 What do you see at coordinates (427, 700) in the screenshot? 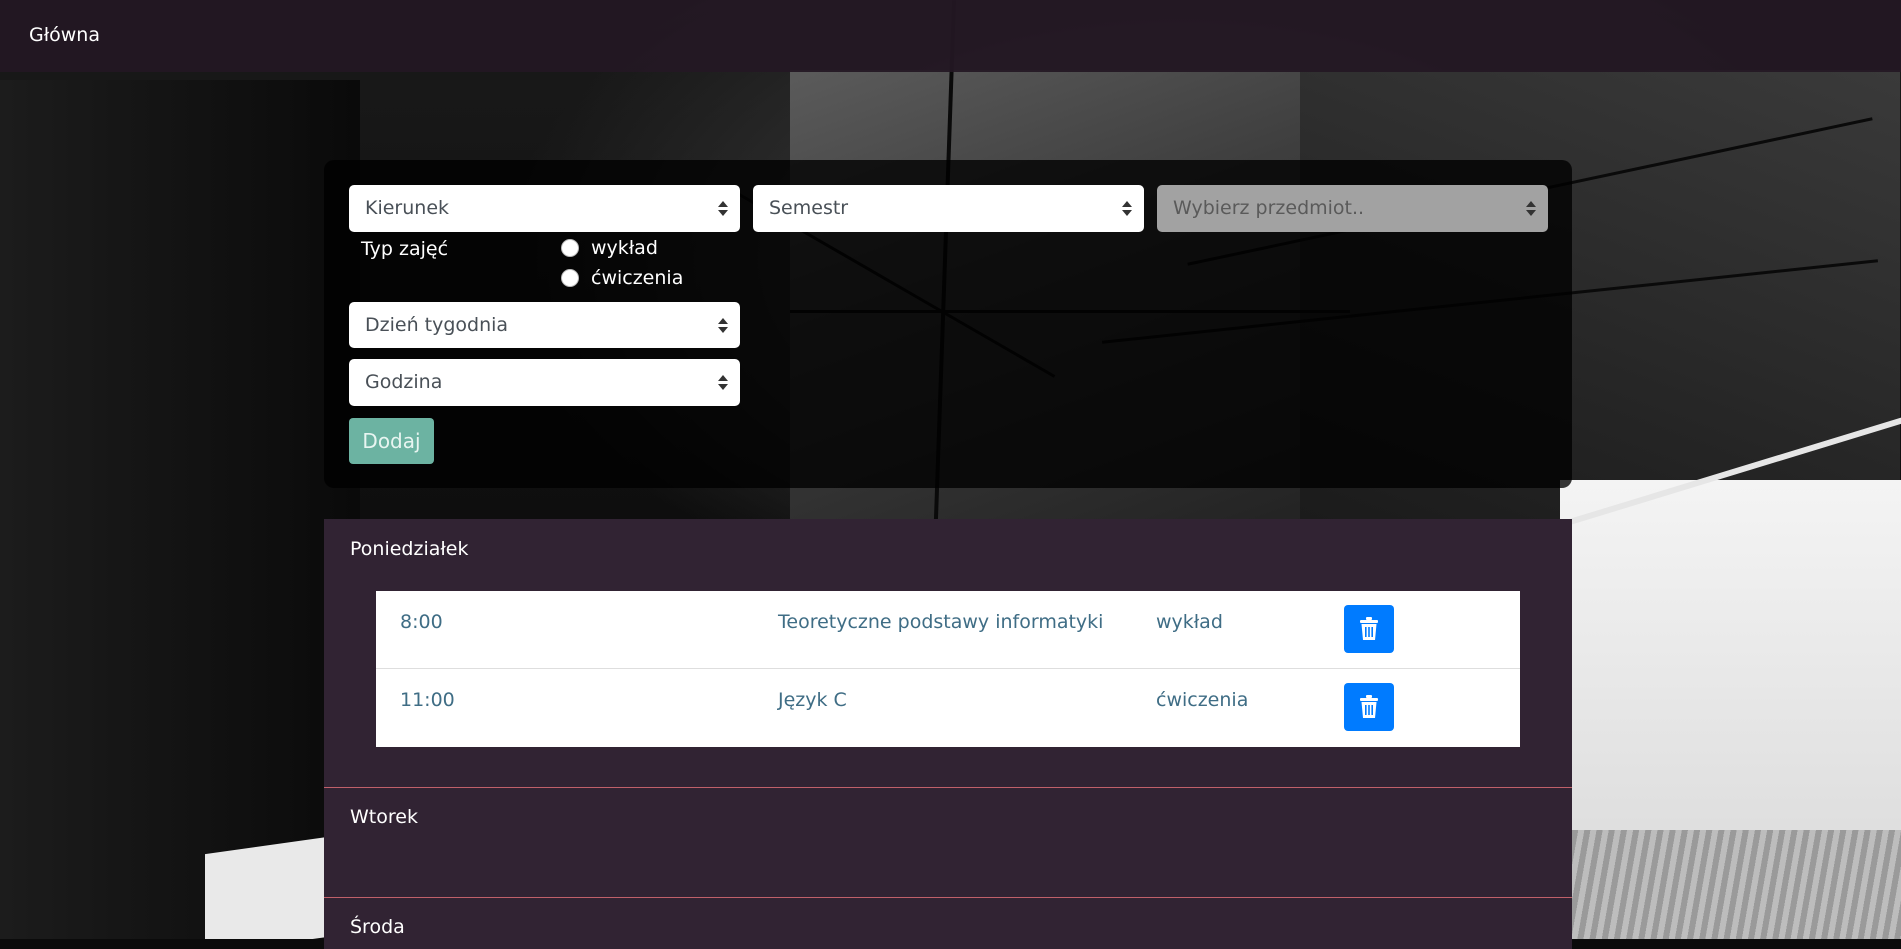
I see `lesson-time: 11:00` at bounding box center [427, 700].